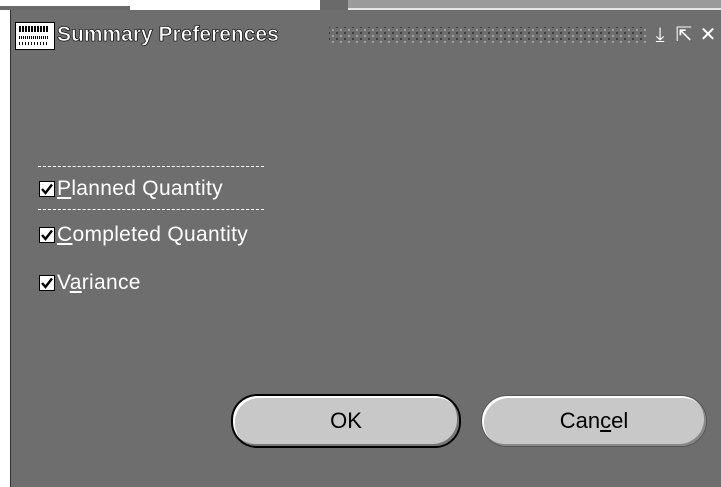 The height and width of the screenshot is (487, 721). I want to click on cancel-button: Can c el, so click(594, 421).